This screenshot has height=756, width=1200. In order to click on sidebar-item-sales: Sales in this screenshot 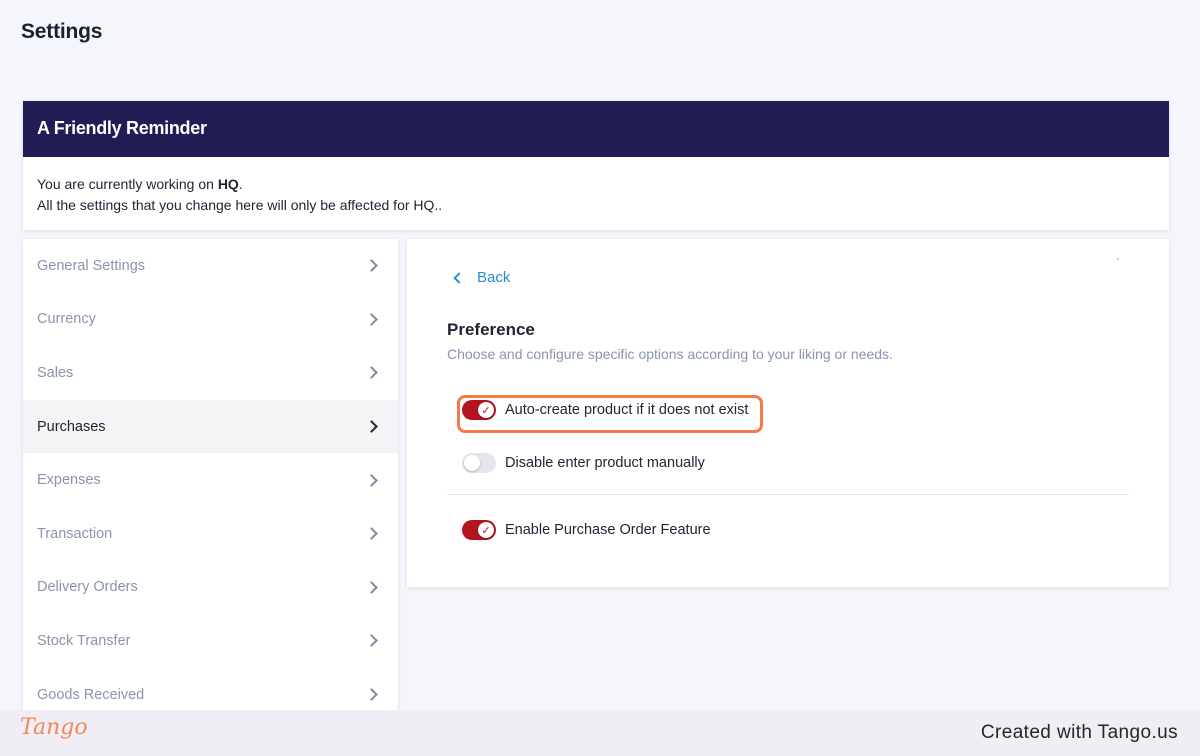, I will do `click(210, 373)`.